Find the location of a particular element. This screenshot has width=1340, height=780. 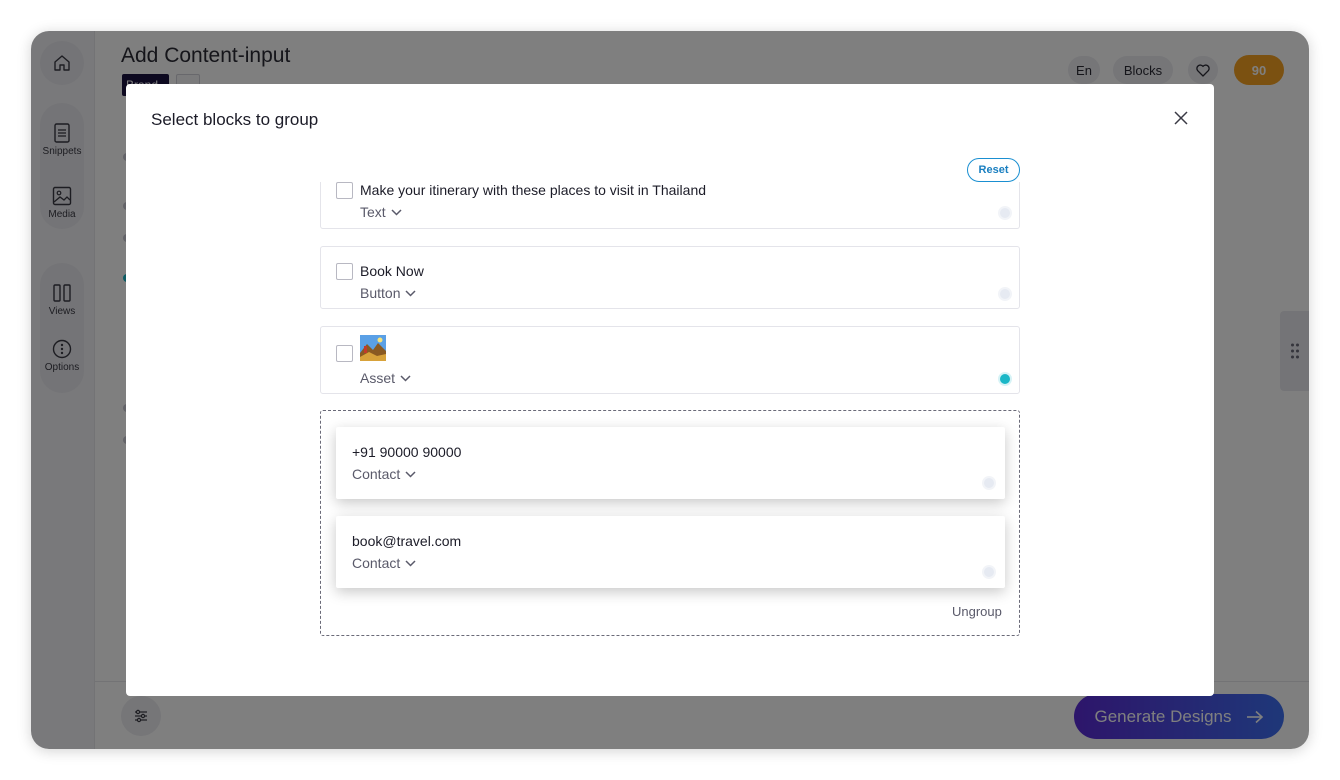

block-item: Book Now Button is located at coordinates (670, 277).